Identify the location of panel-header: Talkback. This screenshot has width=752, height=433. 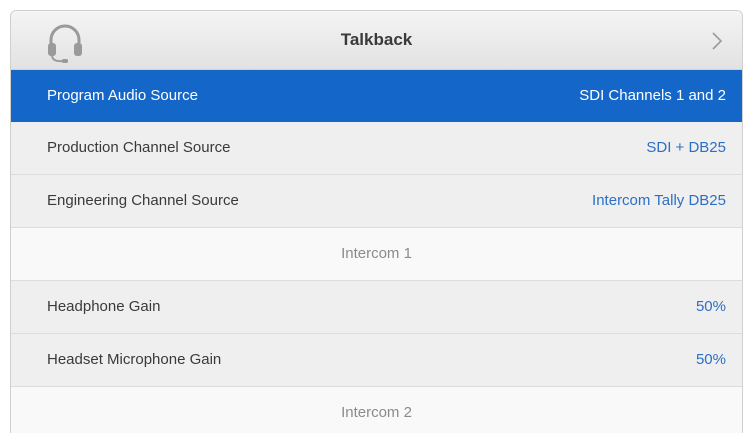
(376, 40).